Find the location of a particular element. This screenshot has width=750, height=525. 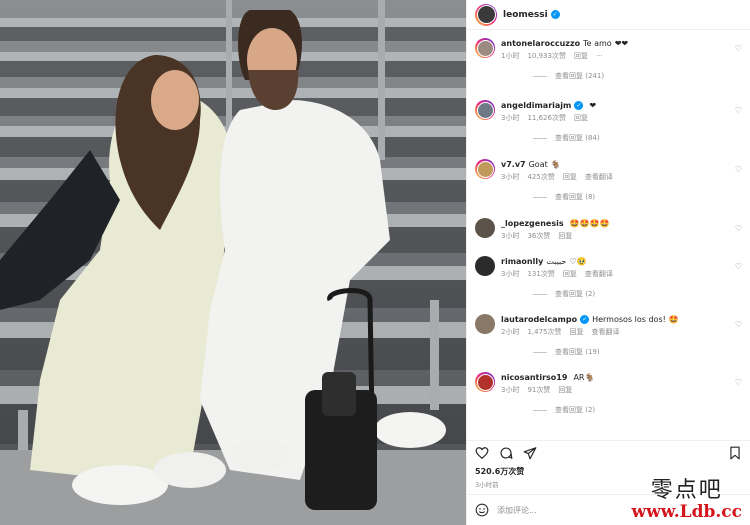

comment-like-count: 131次赞 is located at coordinates (540, 274).